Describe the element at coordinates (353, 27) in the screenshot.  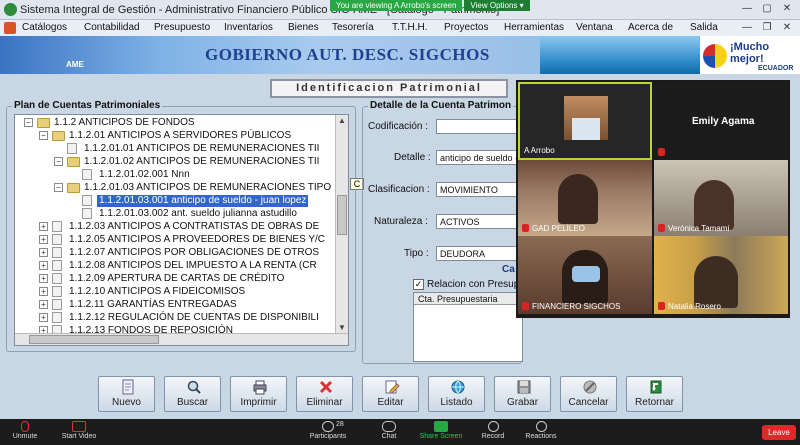
I see `menu-tesoreria: Tesorería` at that location.